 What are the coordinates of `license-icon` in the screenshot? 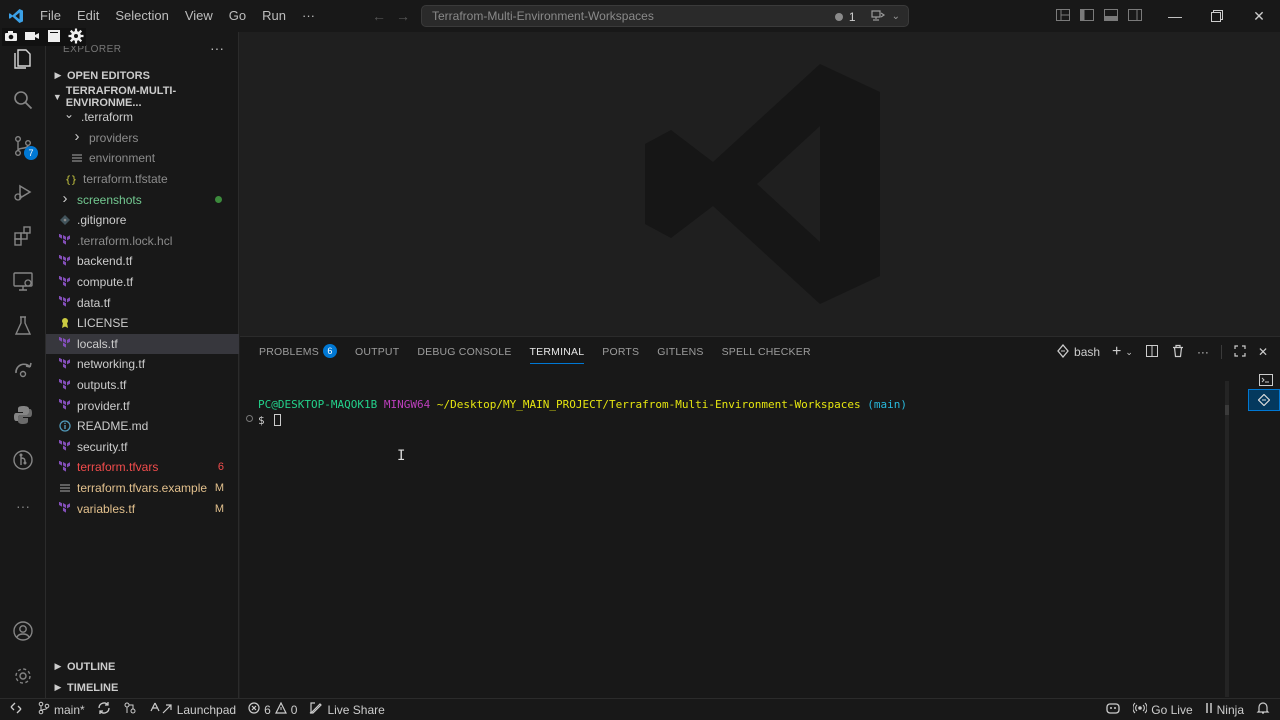 It's located at (65, 323).